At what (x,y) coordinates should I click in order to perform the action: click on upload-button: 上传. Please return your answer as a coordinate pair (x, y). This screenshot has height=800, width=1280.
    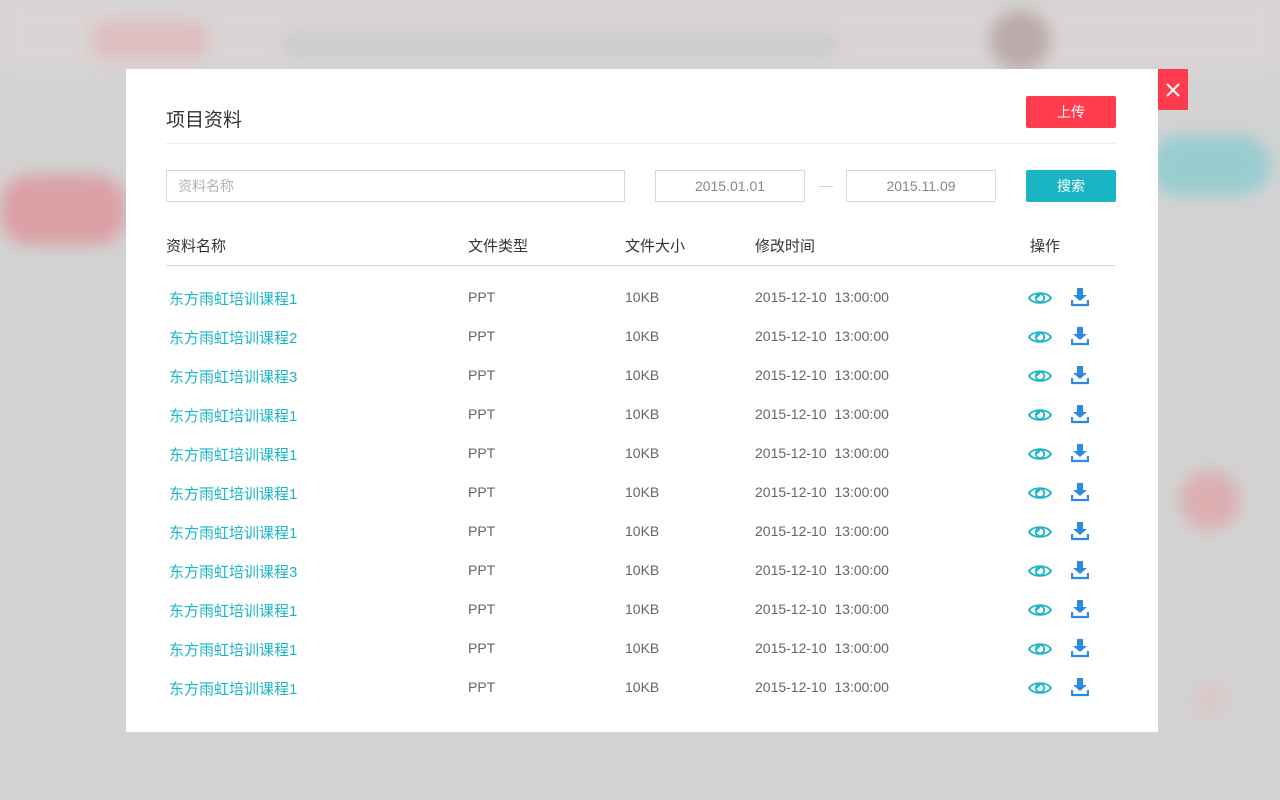
    Looking at the image, I should click on (1071, 112).